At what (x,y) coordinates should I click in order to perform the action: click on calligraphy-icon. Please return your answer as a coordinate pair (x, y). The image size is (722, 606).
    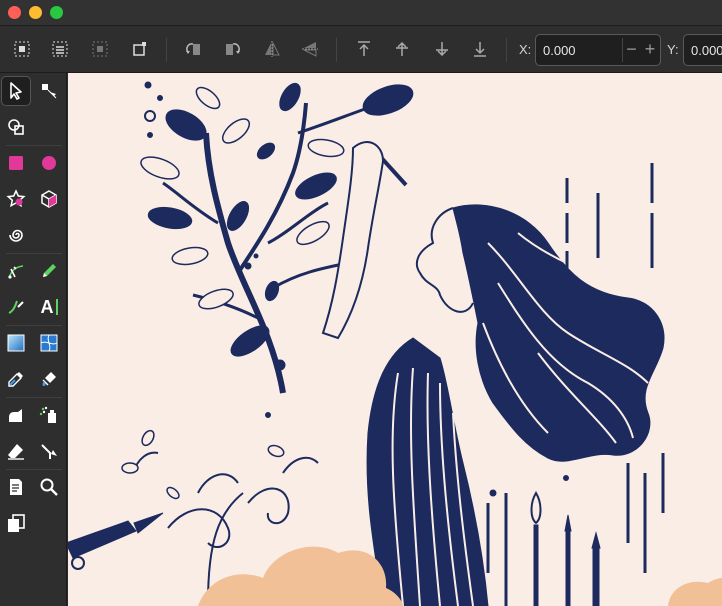
    Looking at the image, I should click on (16, 307).